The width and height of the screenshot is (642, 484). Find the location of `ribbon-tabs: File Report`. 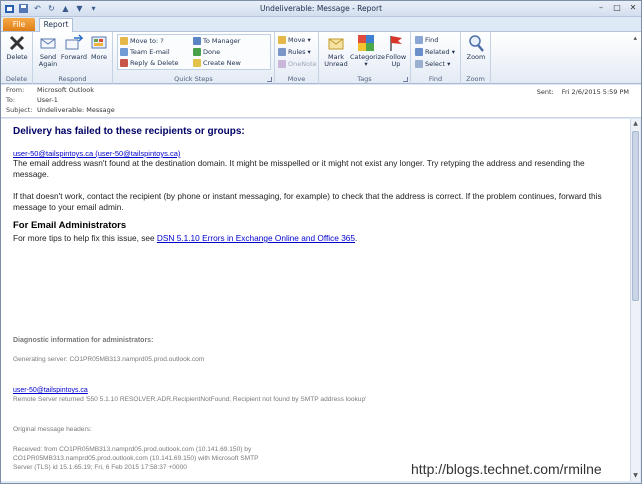

ribbon-tabs: File Report is located at coordinates (321, 24).